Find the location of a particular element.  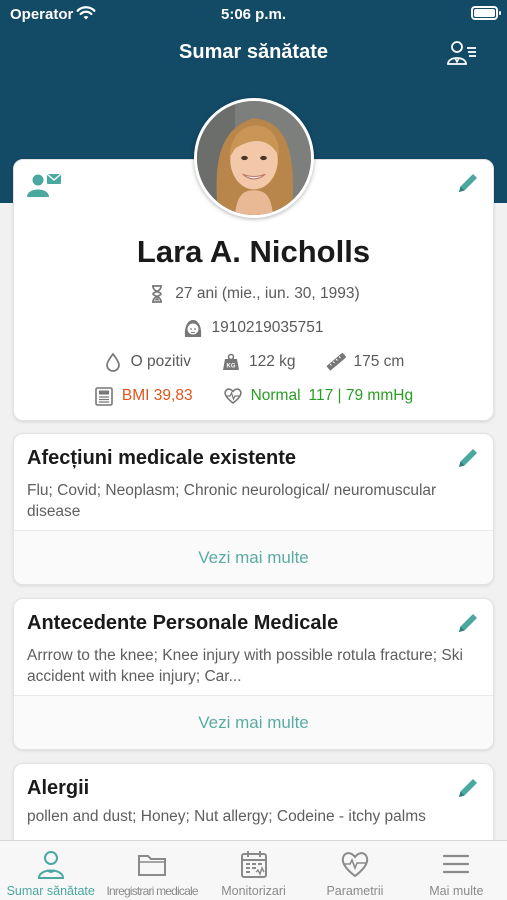

tab-label: Sumar sănătate is located at coordinates (50, 891).